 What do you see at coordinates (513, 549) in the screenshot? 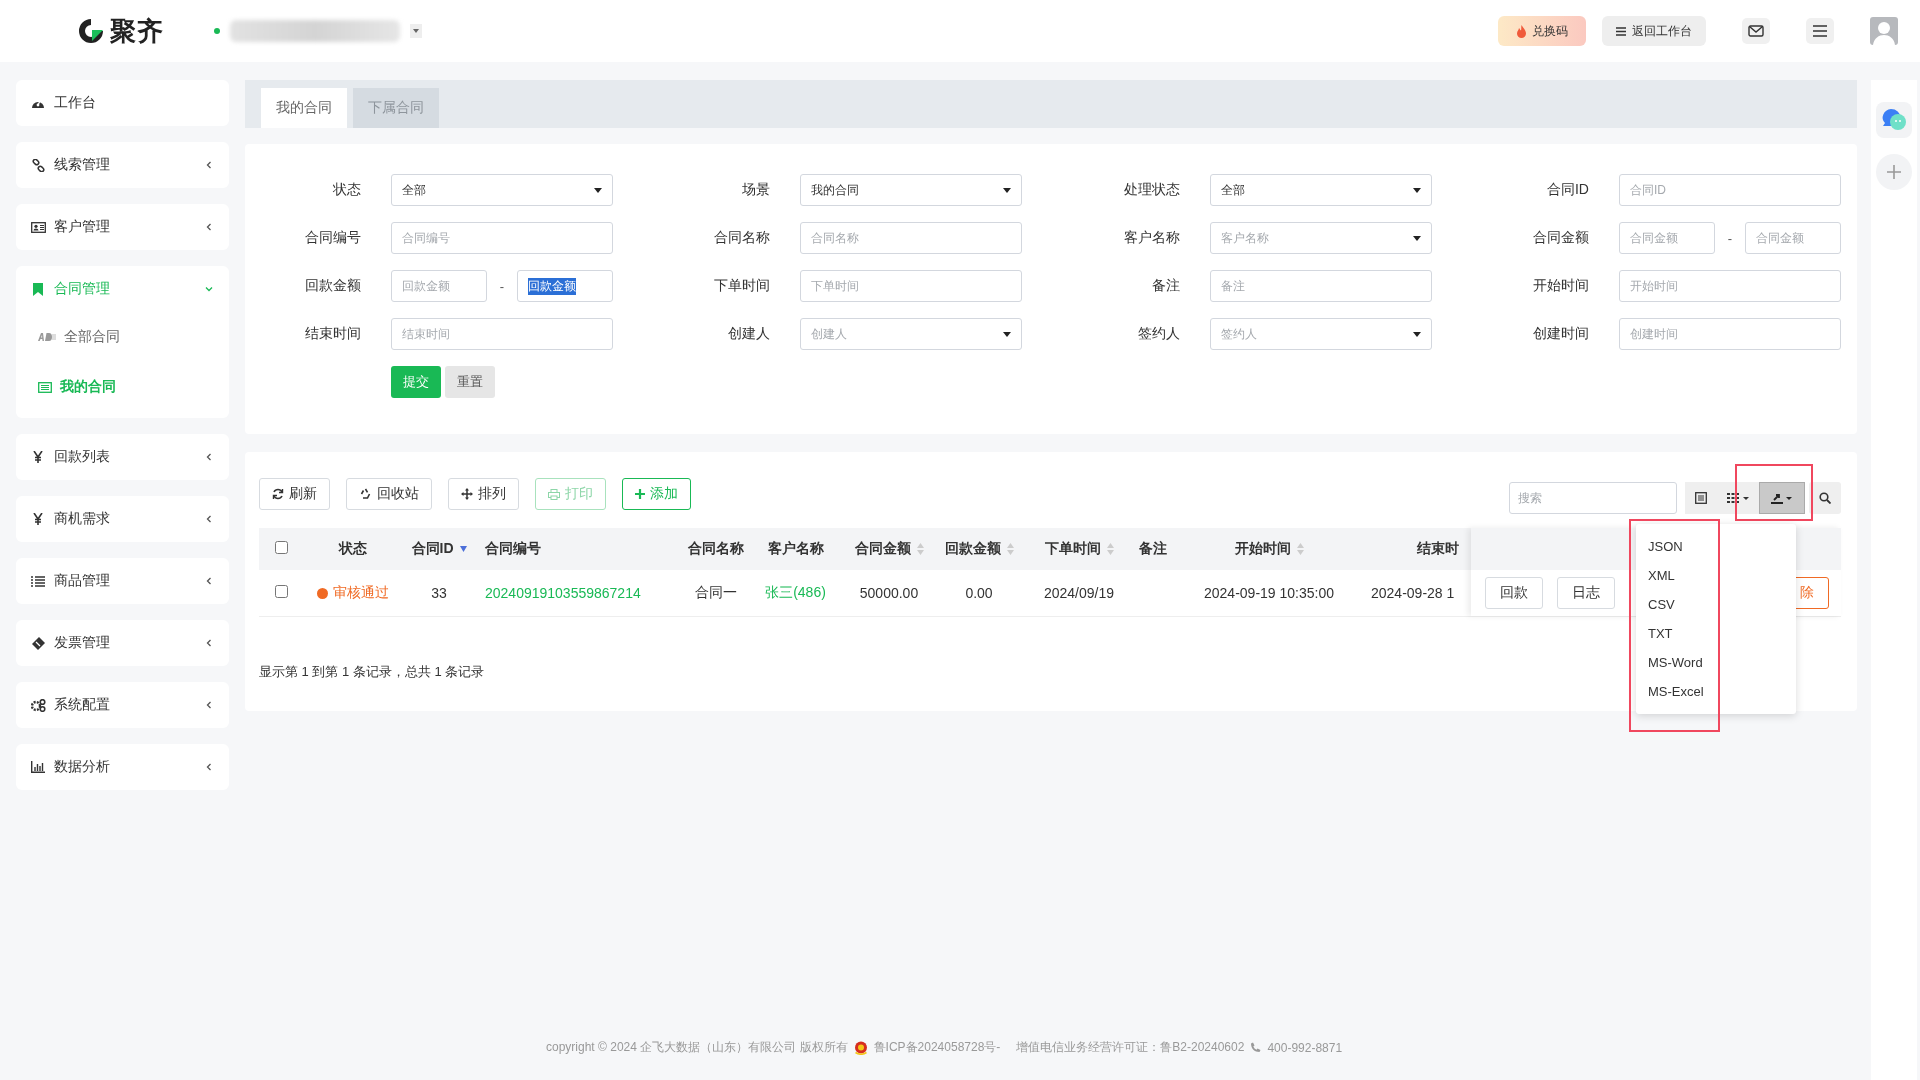
I see `column-header: 合同编号` at bounding box center [513, 549].